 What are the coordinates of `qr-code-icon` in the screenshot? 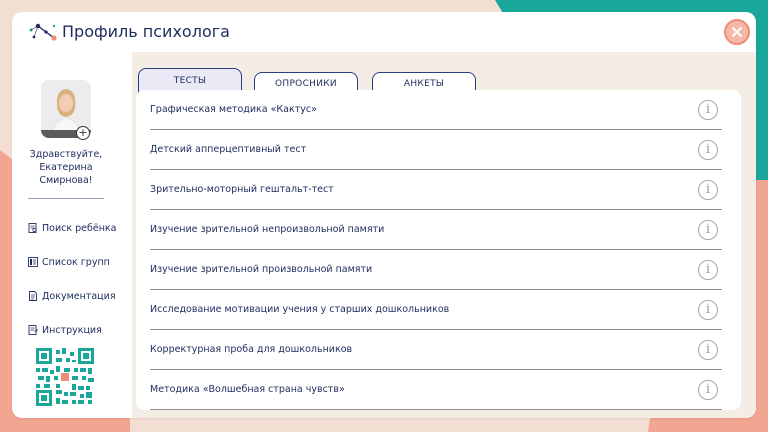 It's located at (65, 377).